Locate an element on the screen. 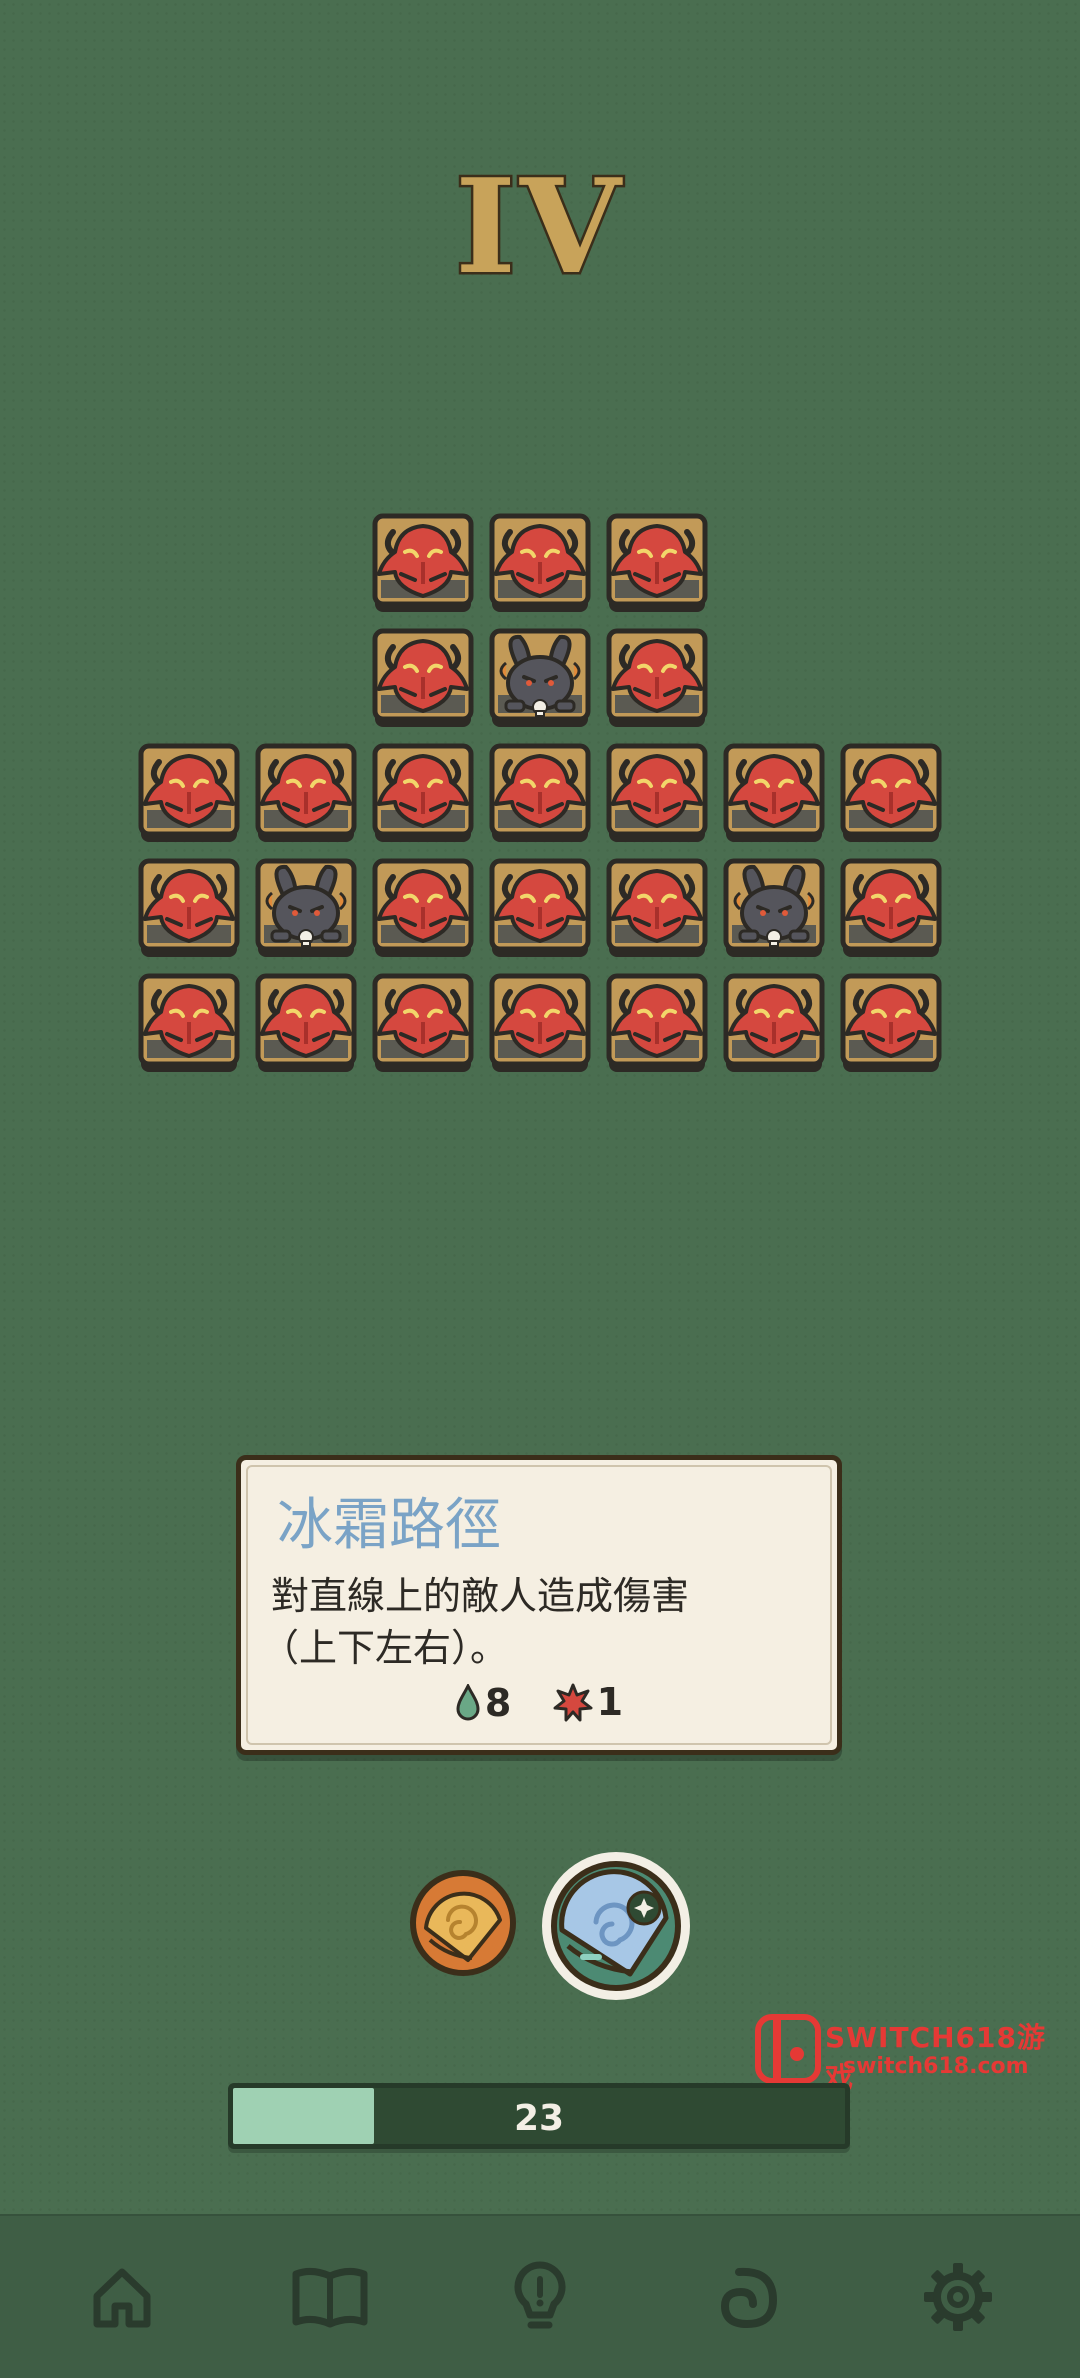  nav-spells-button is located at coordinates (748, 2297).